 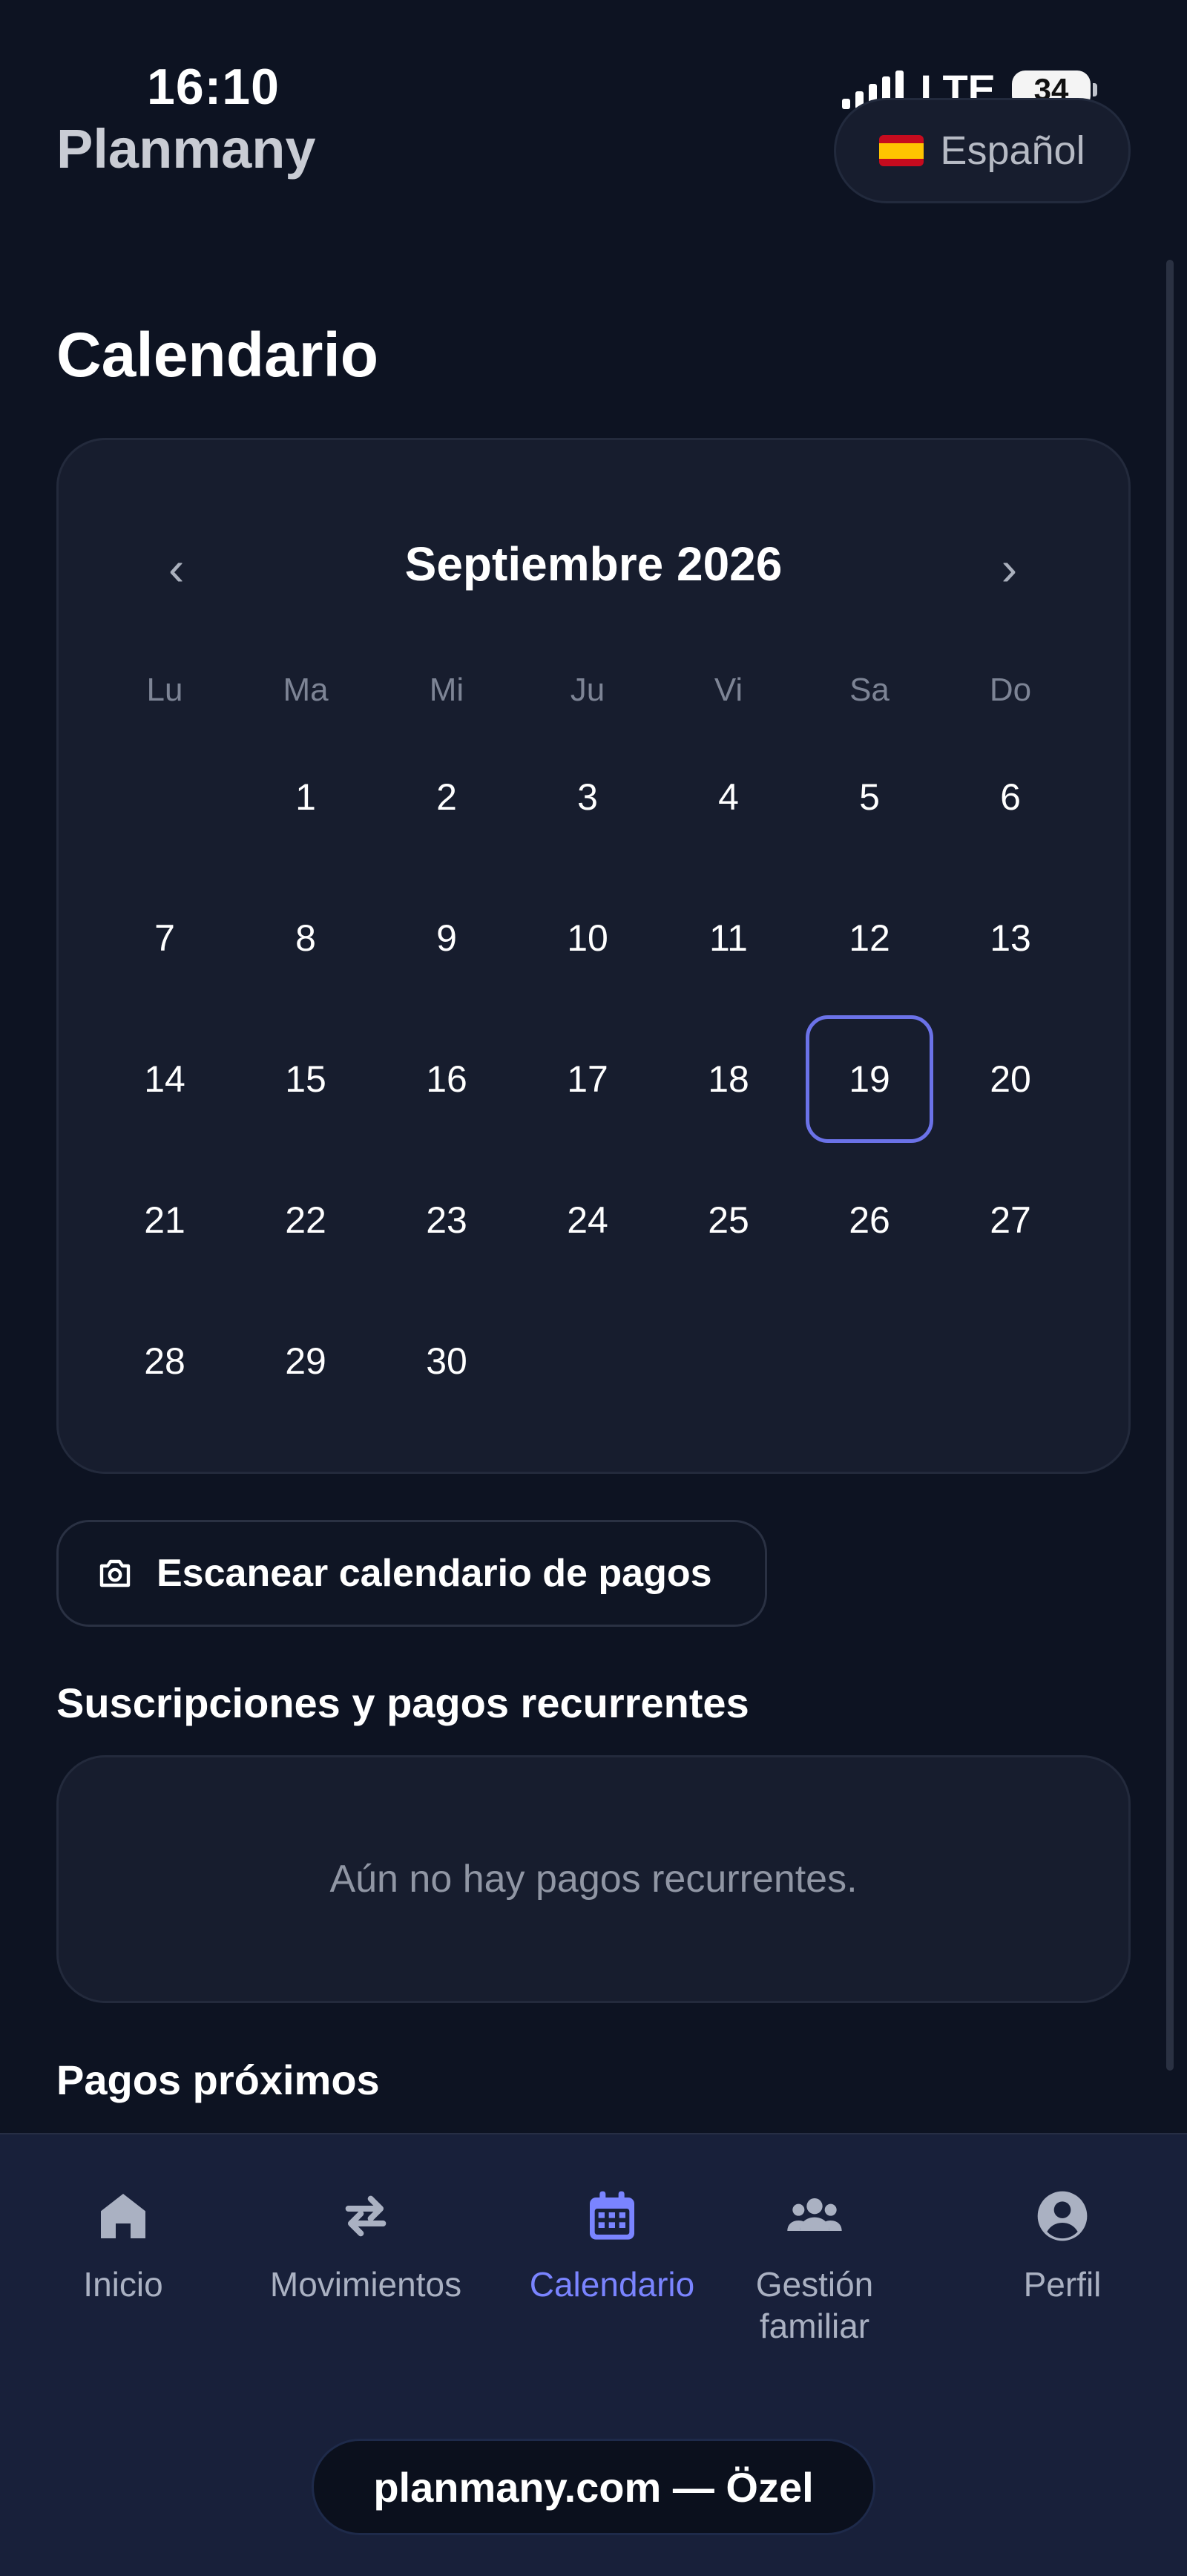 I want to click on calendar-day: 16, so click(x=447, y=1079).